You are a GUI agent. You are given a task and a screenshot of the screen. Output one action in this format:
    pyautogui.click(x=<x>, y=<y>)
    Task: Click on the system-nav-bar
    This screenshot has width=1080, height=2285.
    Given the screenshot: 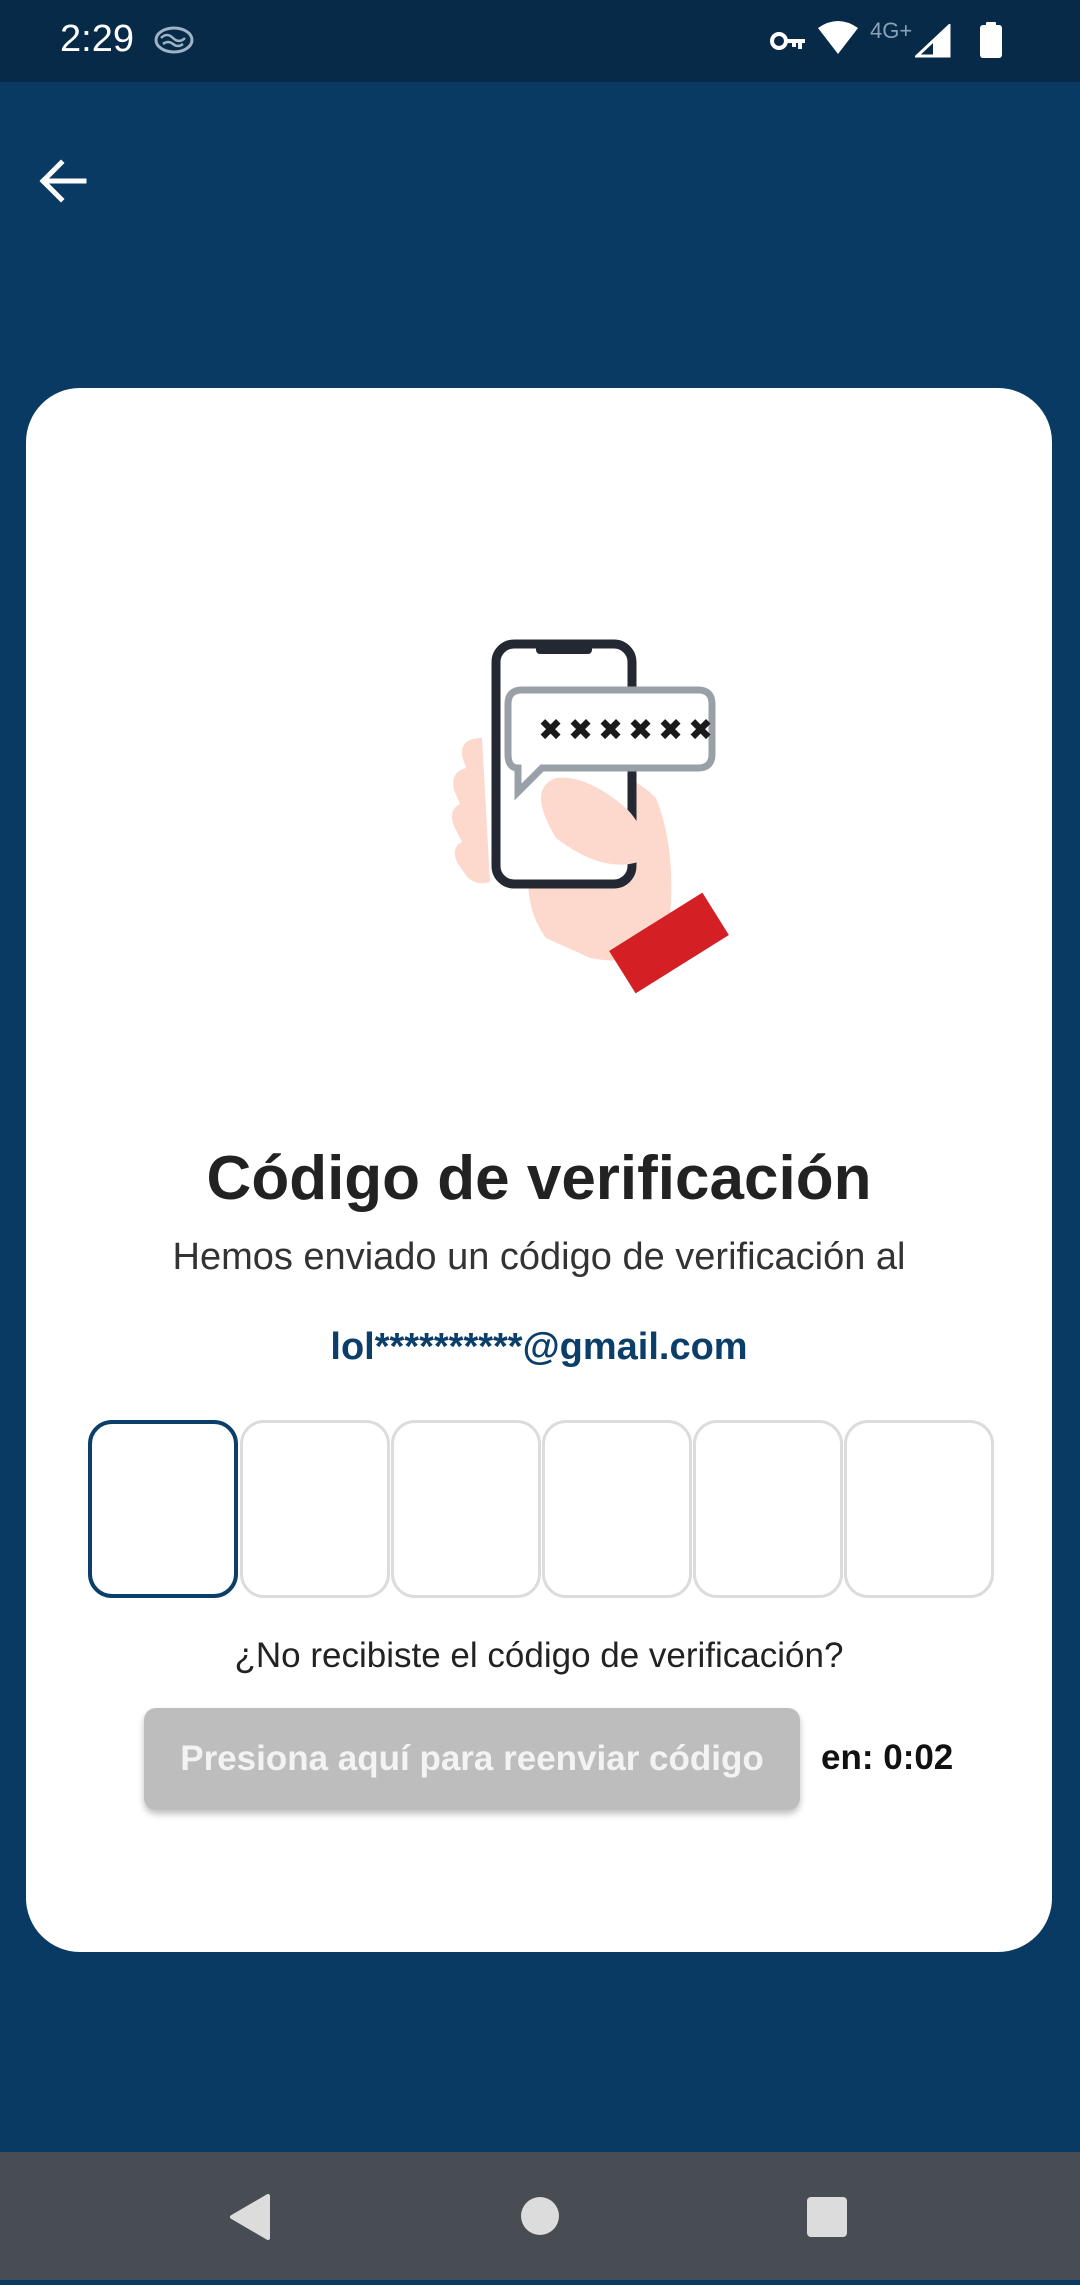 What is the action you would take?
    pyautogui.click(x=540, y=2216)
    